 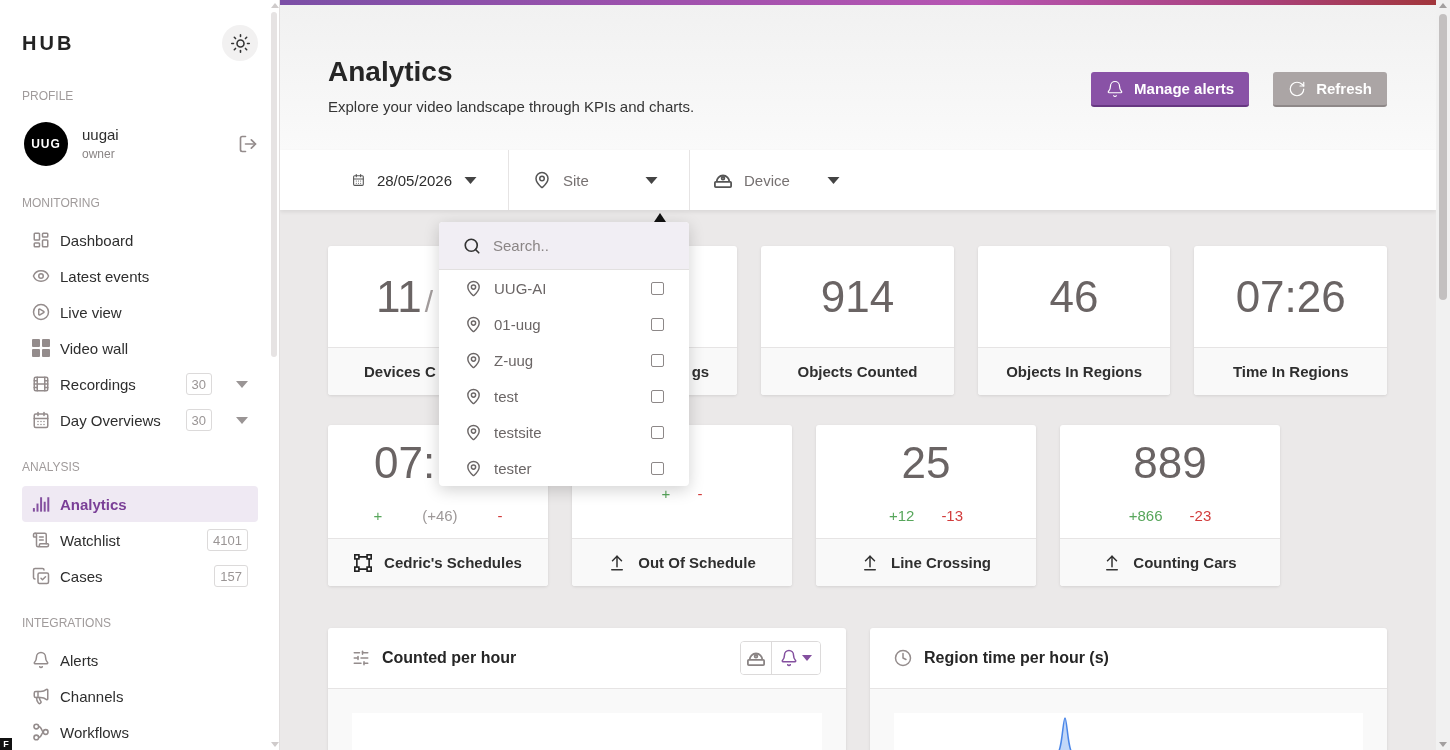 What do you see at coordinates (756, 658) in the screenshot?
I see `camera-toggle-button` at bounding box center [756, 658].